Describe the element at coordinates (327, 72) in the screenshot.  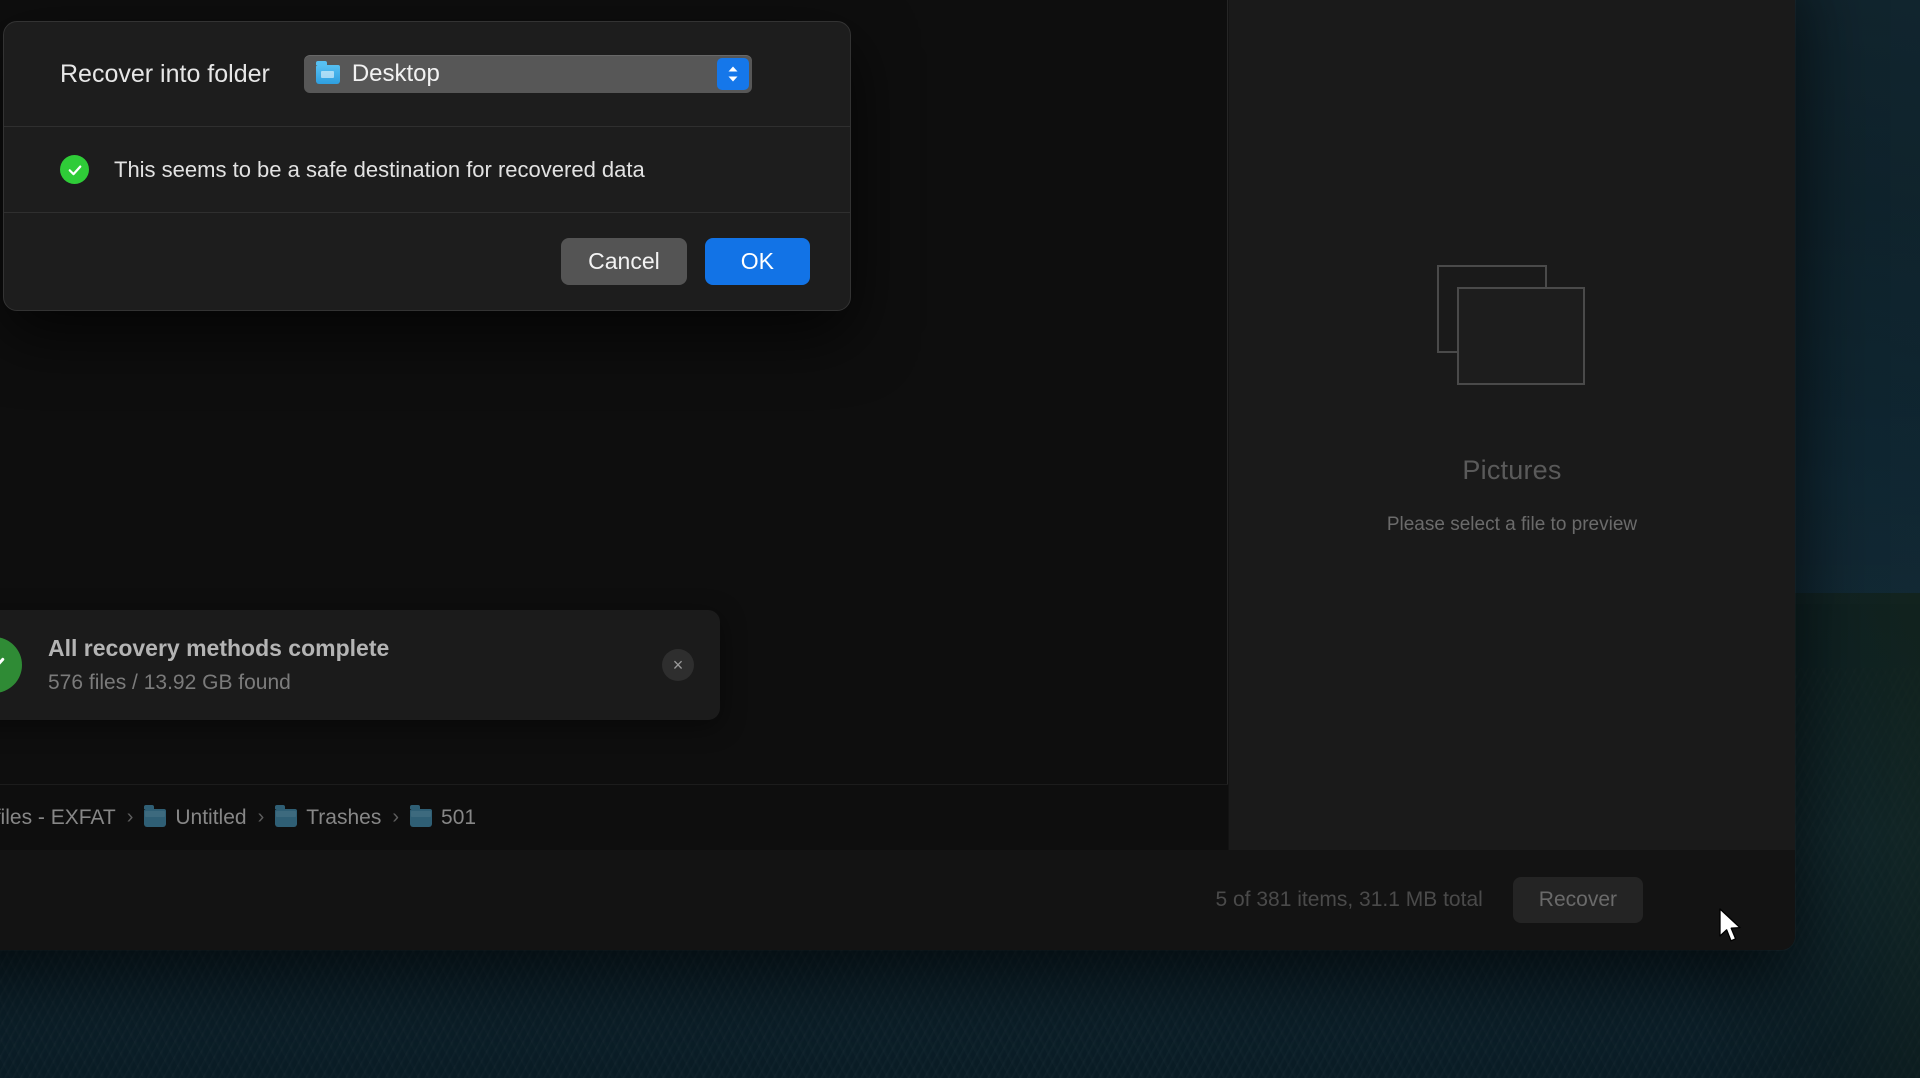
I see `blue-folder-icon` at that location.